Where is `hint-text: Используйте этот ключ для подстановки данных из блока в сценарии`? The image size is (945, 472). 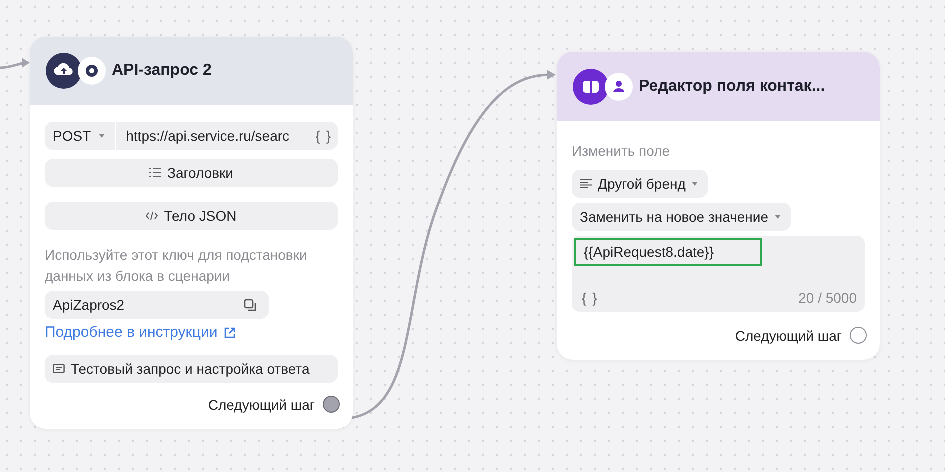 hint-text: Используйте этот ключ для подстановки данных из блока в сценарии is located at coordinates (176, 266).